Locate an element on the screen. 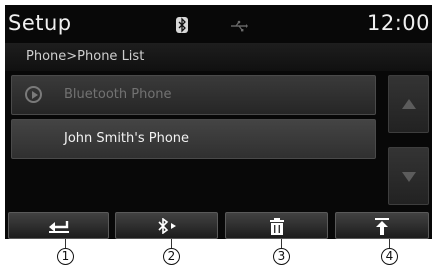 Image resolution: width=437 pixels, height=268 pixels. callout-number: 4 is located at coordinates (389, 256).